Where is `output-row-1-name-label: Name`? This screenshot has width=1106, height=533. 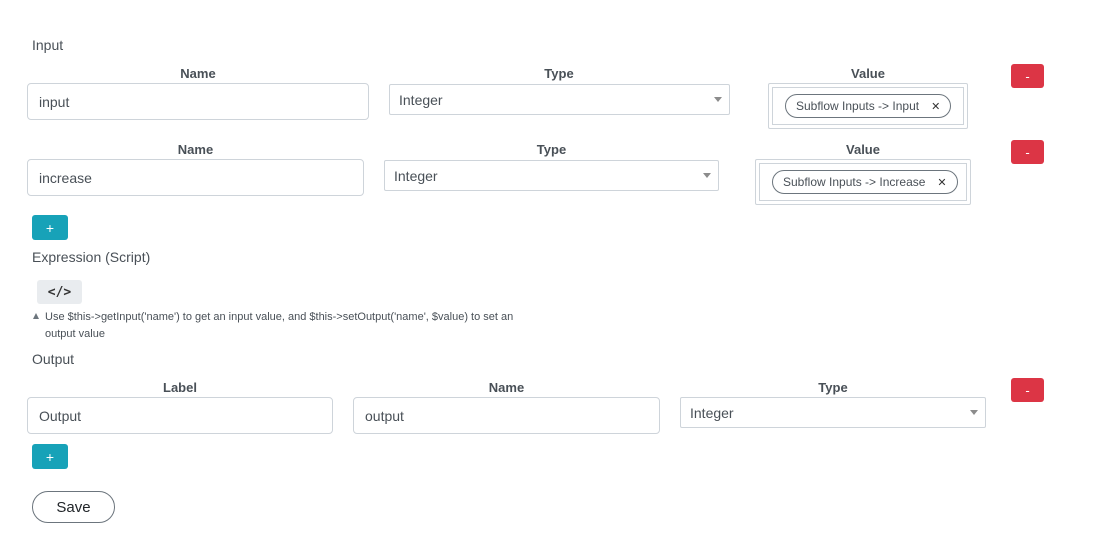
output-row-1-name-label: Name is located at coordinates (506, 387).